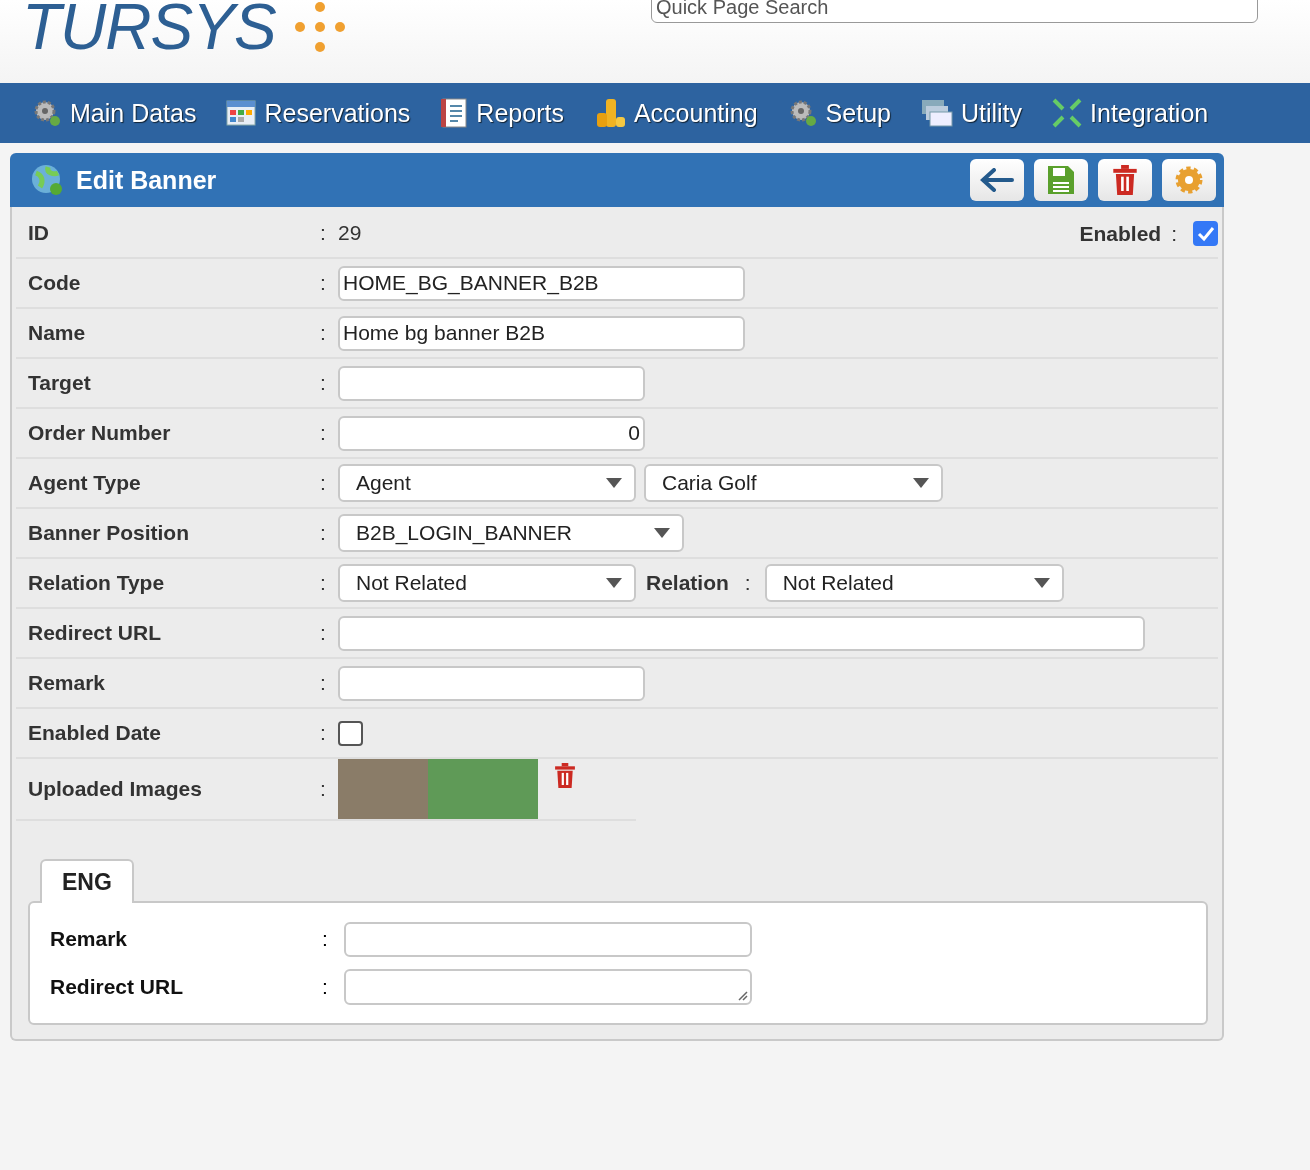 Image resolution: width=1310 pixels, height=1170 pixels. I want to click on field-label: Target, so click(60, 383).